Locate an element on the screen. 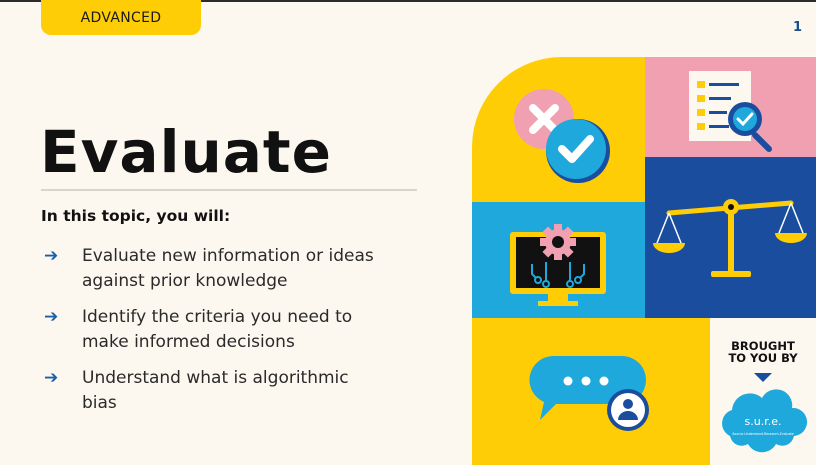  sure-logo-subtext: Source-Understand-Research-Evaluate is located at coordinates (763, 434).